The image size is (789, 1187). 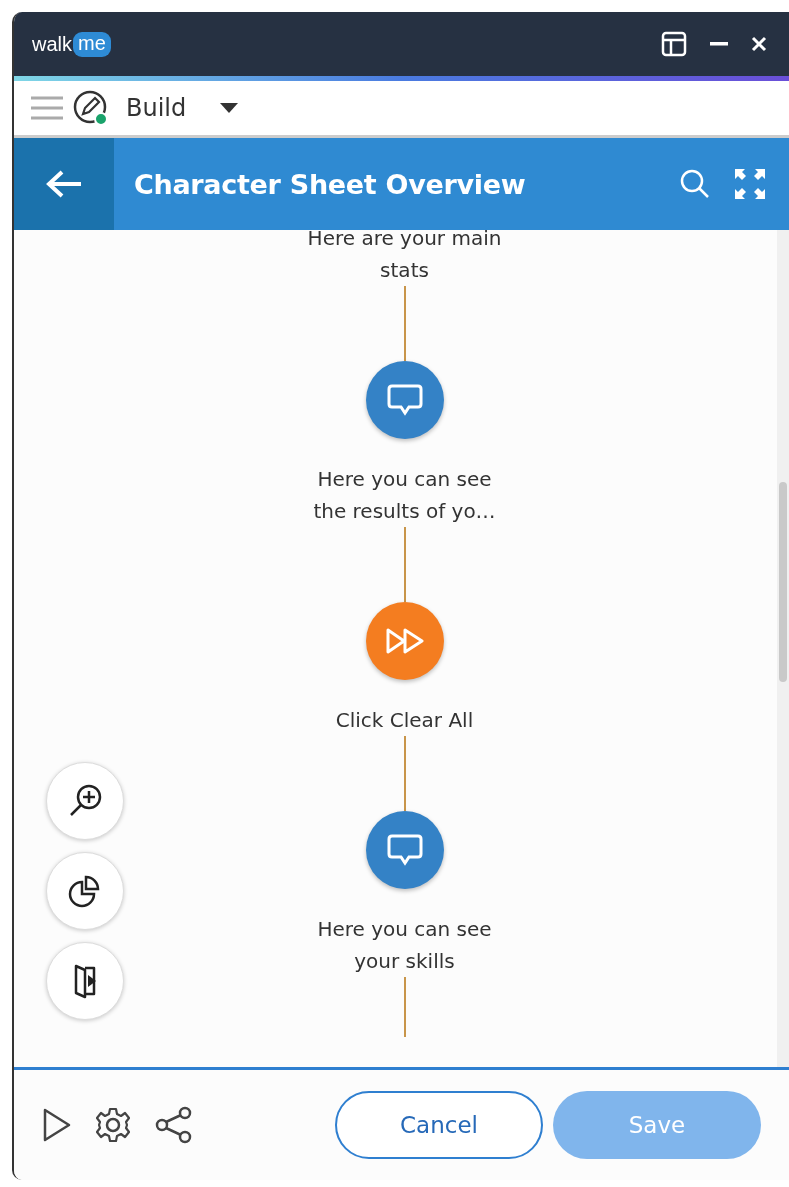 What do you see at coordinates (674, 44) in the screenshot?
I see `layout-icon` at bounding box center [674, 44].